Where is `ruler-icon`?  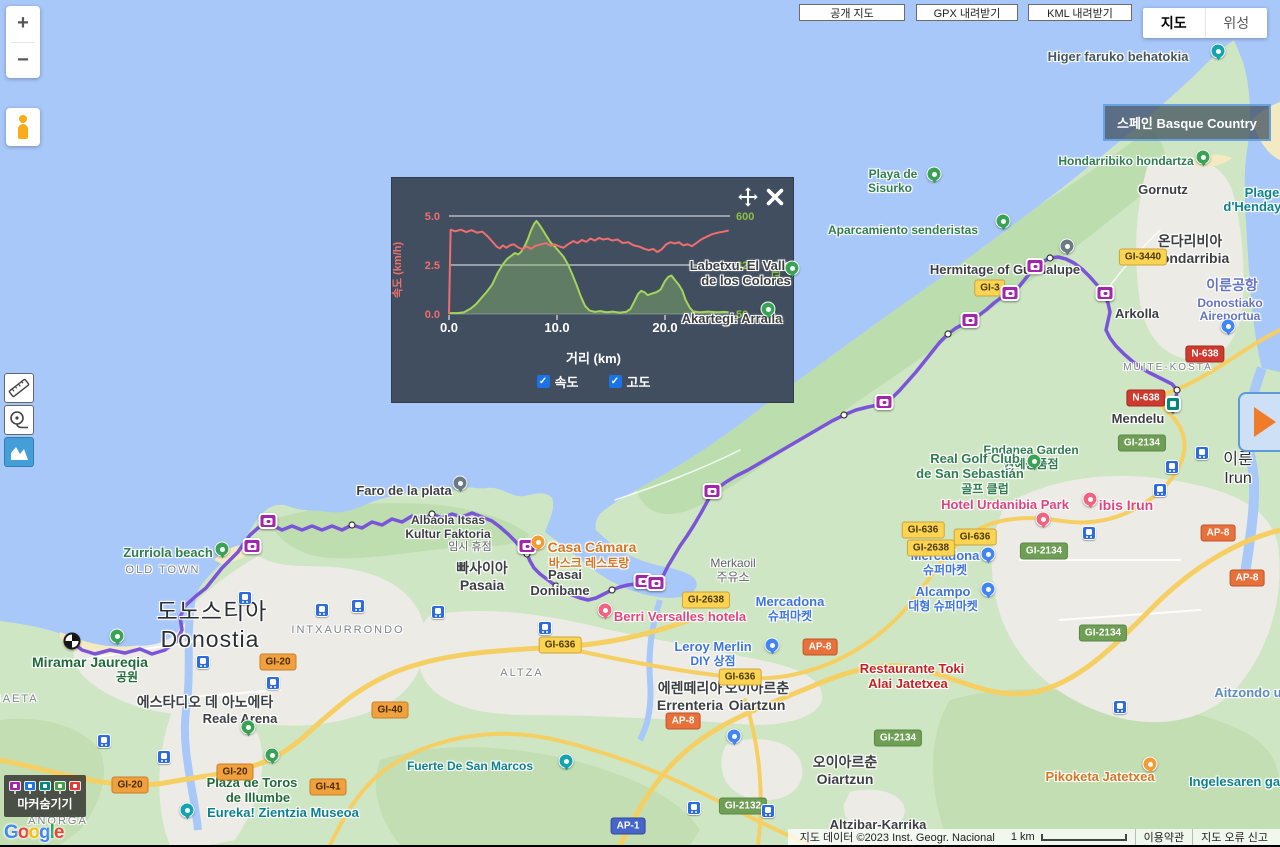
ruler-icon is located at coordinates (19, 388).